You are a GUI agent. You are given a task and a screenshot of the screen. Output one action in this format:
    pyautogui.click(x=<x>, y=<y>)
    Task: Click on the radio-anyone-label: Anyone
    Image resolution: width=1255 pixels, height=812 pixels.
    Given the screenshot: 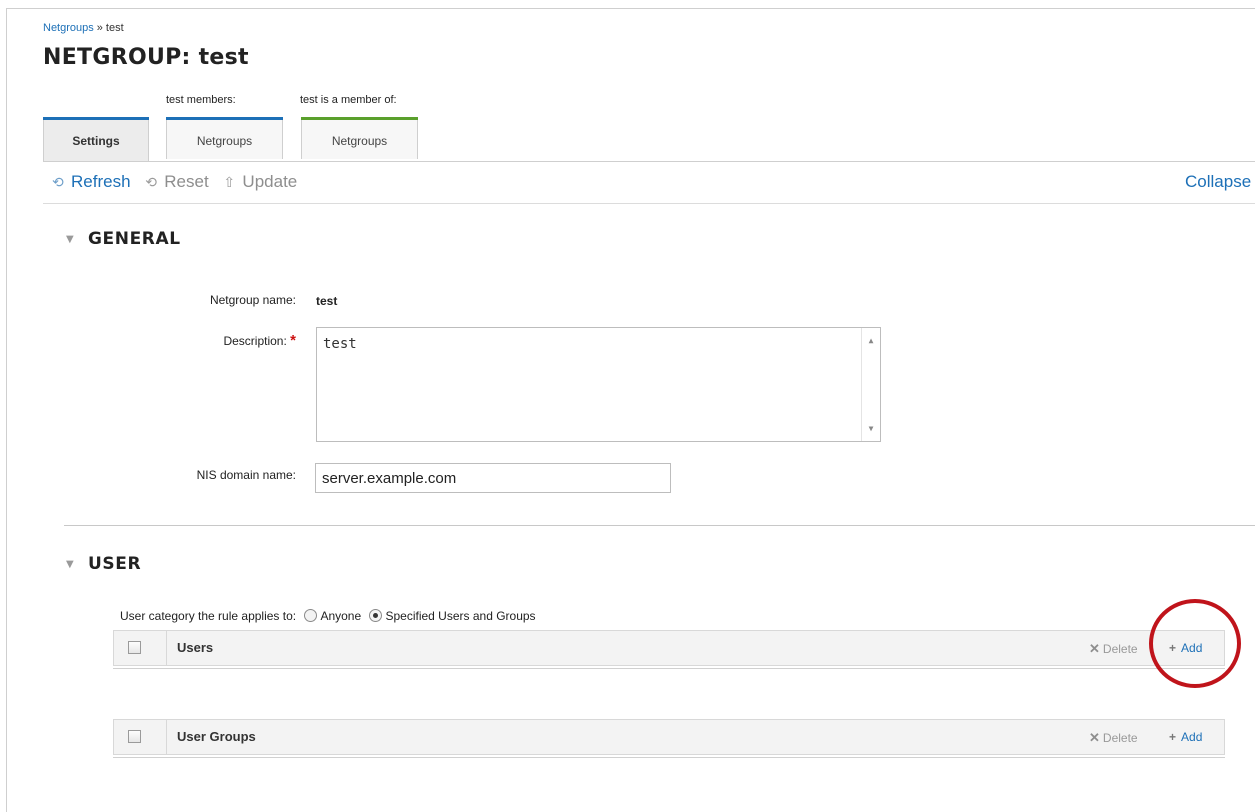 What is the action you would take?
    pyautogui.click(x=340, y=616)
    